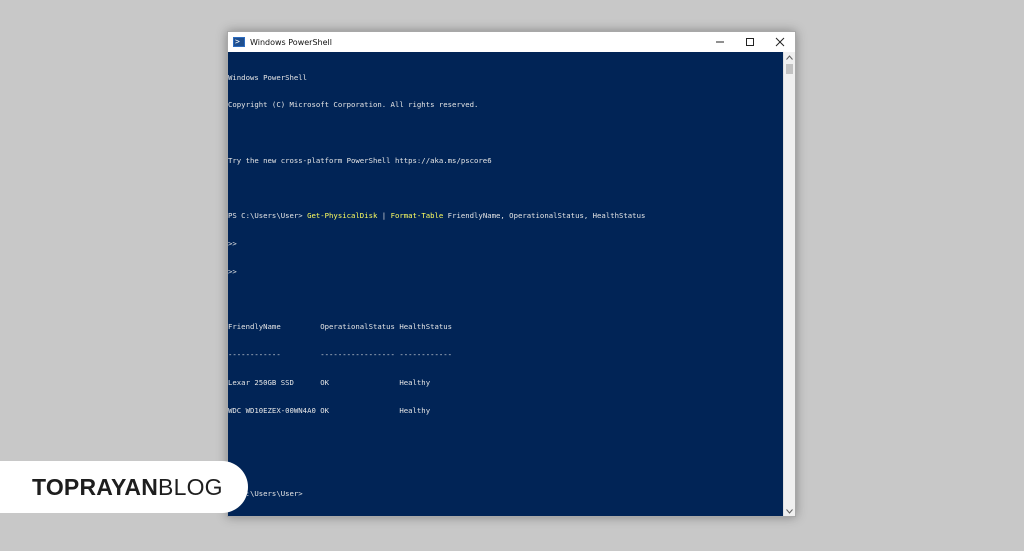  I want to click on close-button, so click(780, 42).